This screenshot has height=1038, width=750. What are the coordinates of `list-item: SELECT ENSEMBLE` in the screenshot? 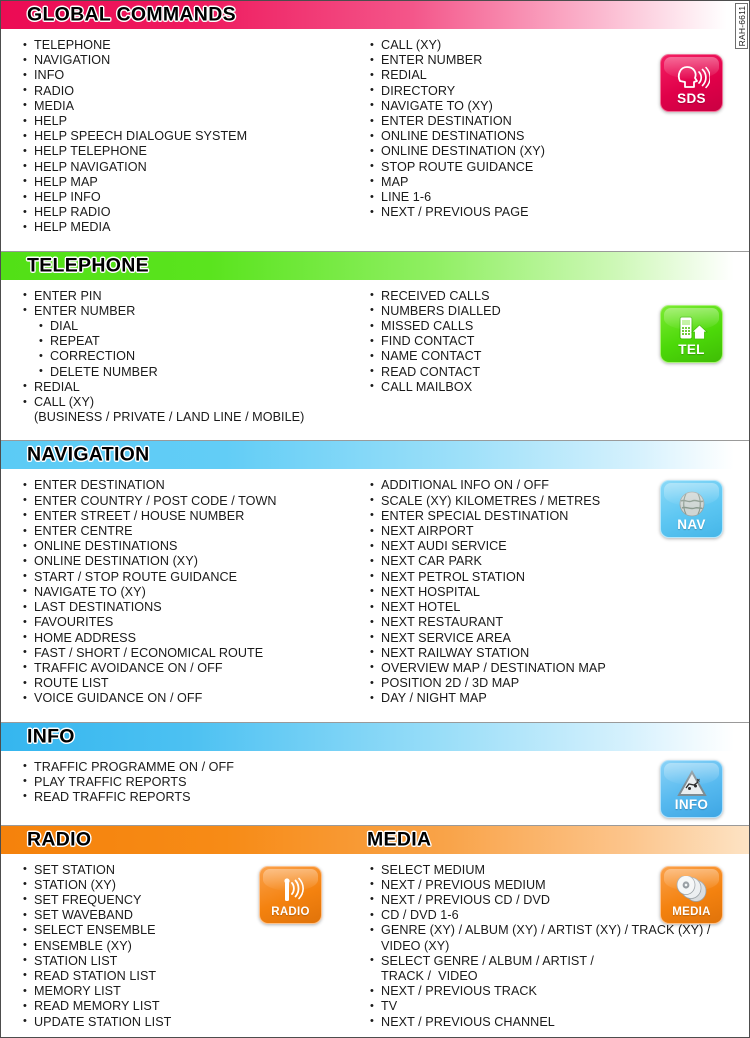 It's located at (194, 930).